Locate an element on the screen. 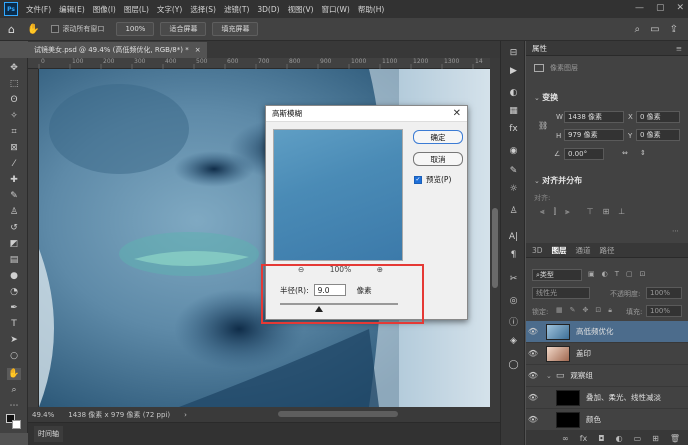 The width and height of the screenshot is (688, 445). magic-wand-tool-icon: ✧ is located at coordinates (14, 116).